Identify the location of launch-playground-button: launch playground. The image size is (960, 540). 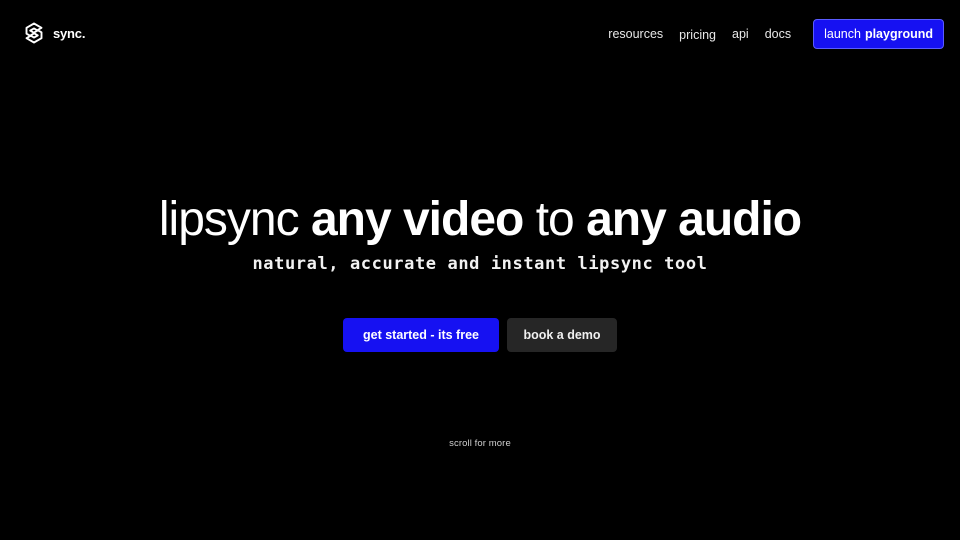
(878, 34).